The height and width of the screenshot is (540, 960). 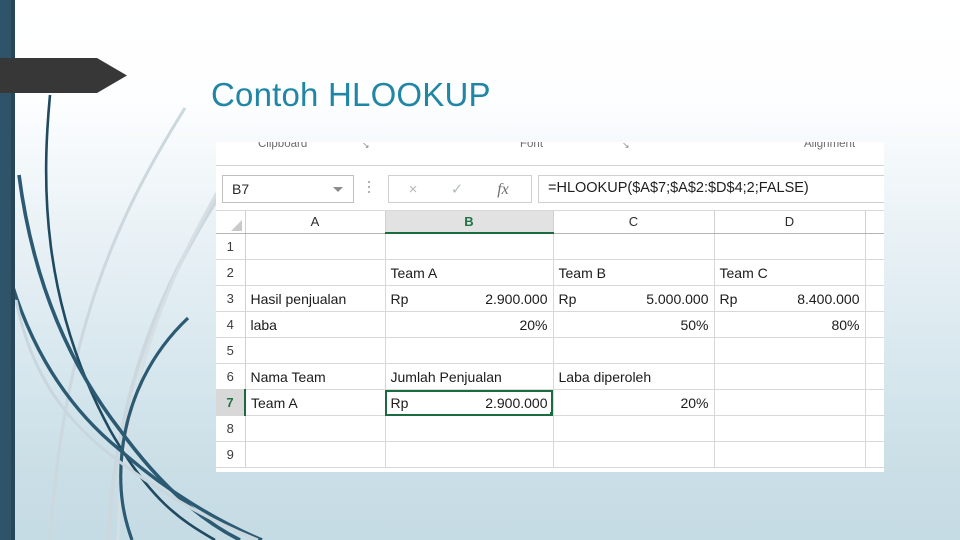 I want to click on cell-A1, so click(x=315, y=246).